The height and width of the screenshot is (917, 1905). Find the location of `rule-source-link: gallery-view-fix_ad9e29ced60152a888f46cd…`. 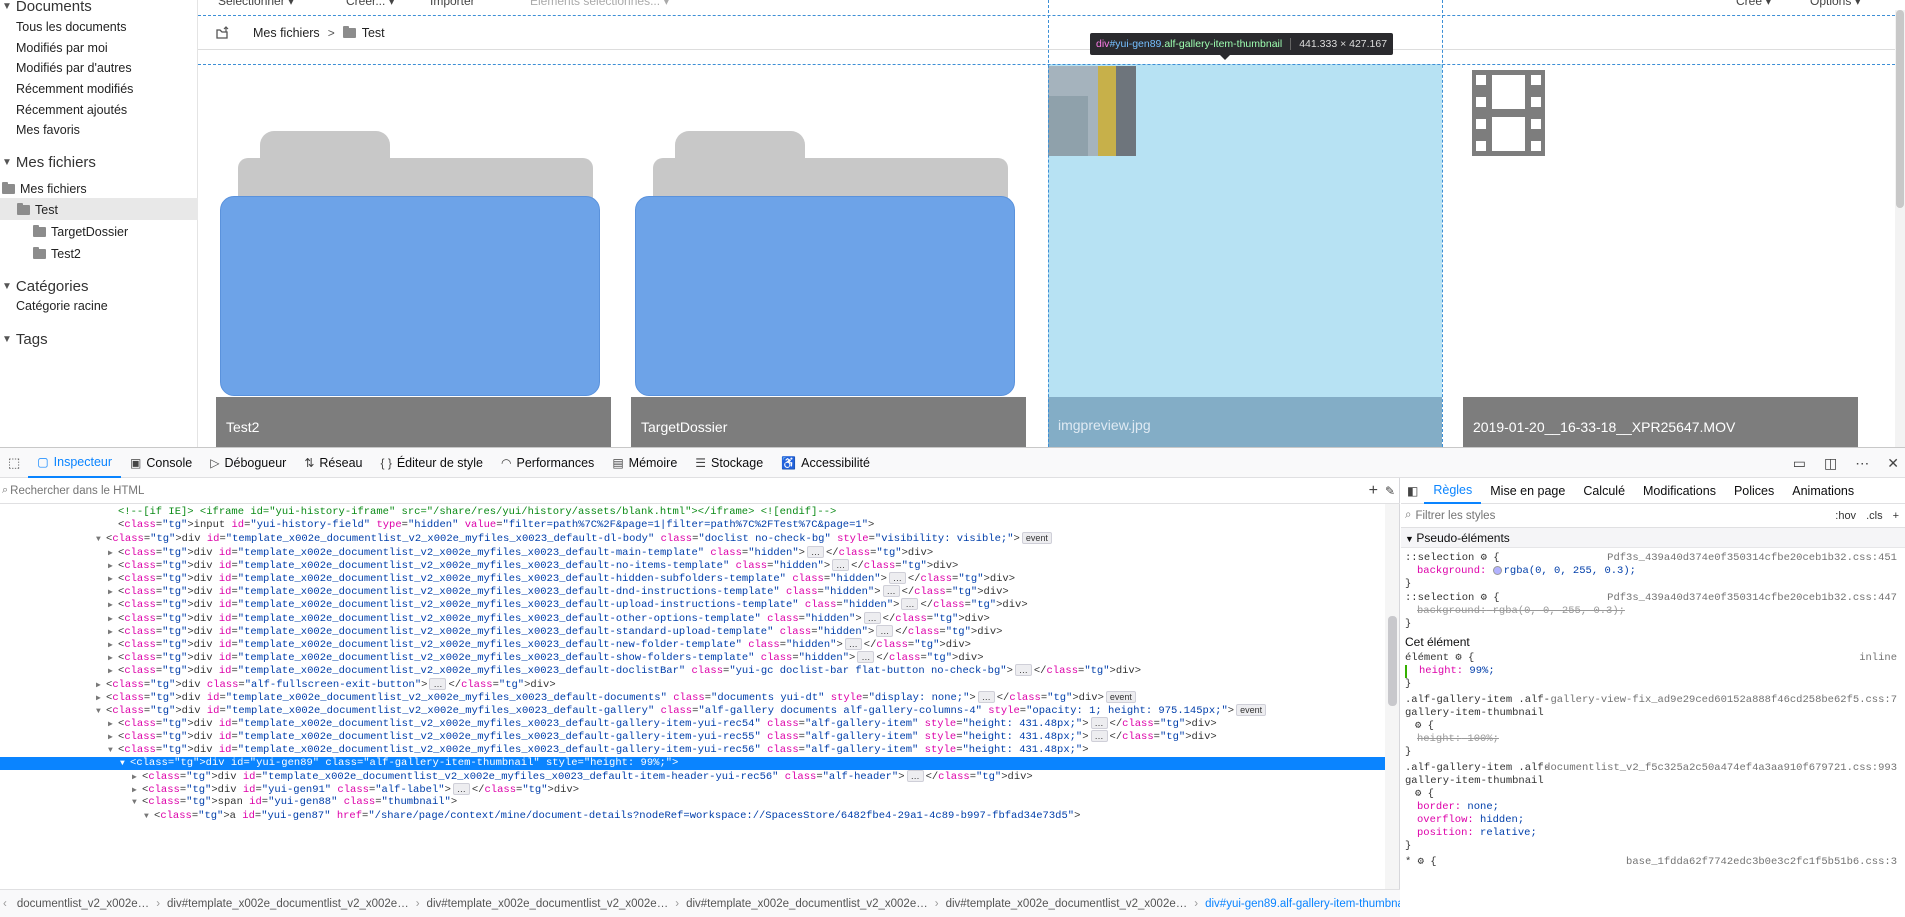

rule-source-link: gallery-view-fix_ad9e29ced60152a888f46cd… is located at coordinates (1723, 700).